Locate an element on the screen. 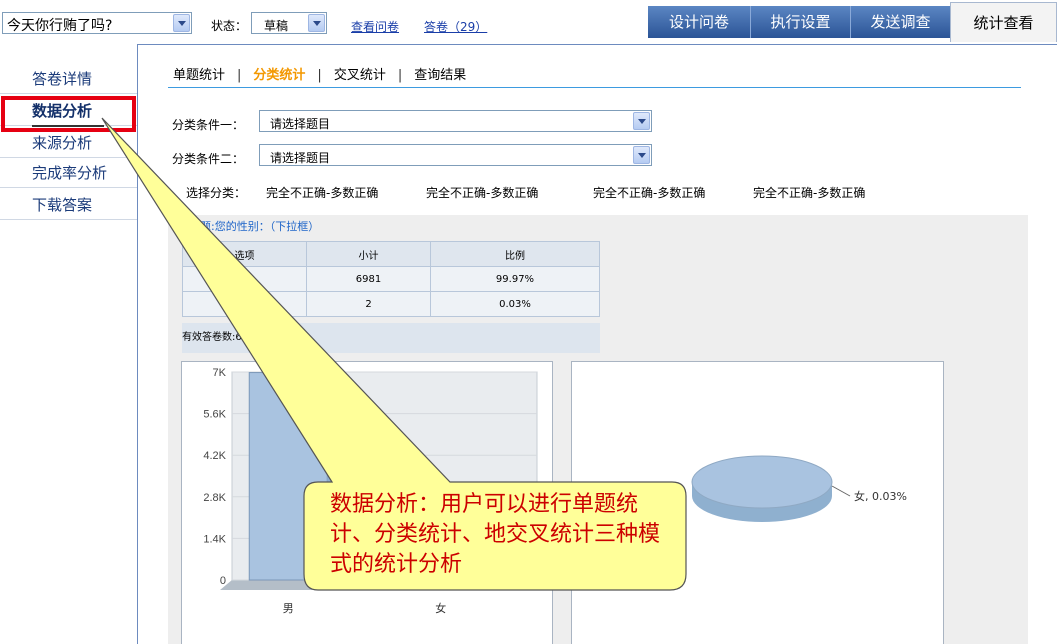  bar-data-label: 6. is located at coordinates (290, 392).